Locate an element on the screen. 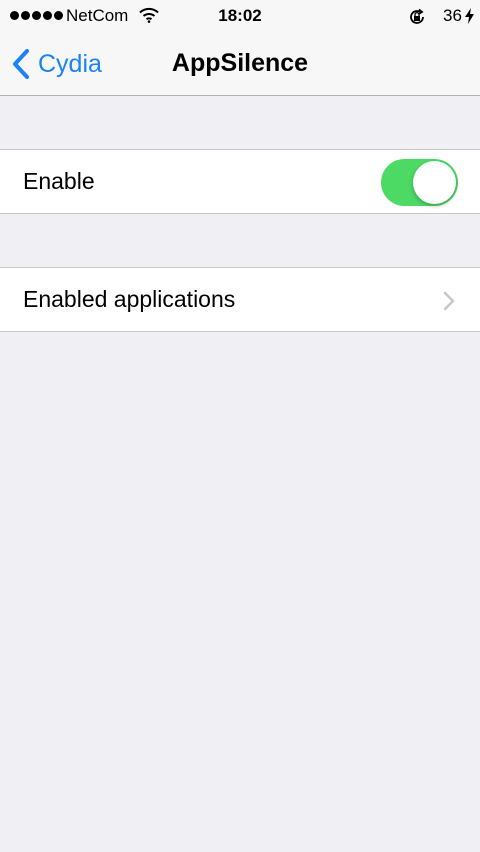  status-bar: NetCom 18:02 36 is located at coordinates (240, 16).